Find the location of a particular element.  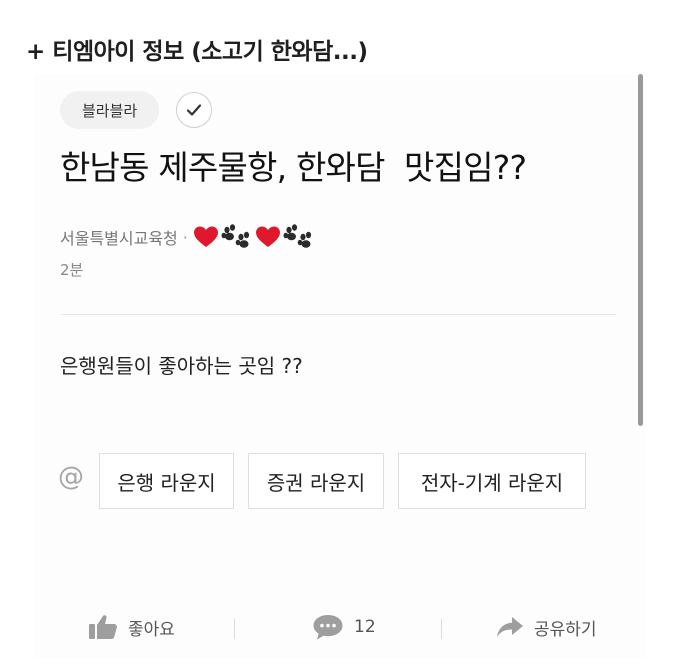

read-time: 2분 is located at coordinates (72, 270).